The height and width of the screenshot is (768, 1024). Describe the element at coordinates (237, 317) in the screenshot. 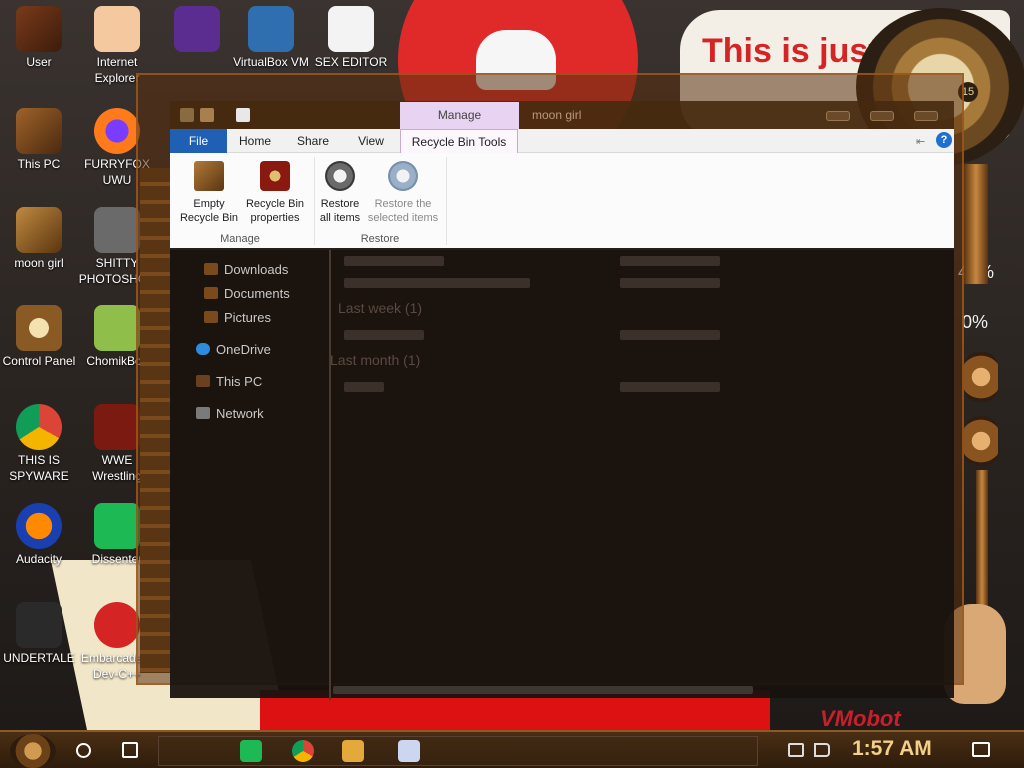

I see `nav-item-pictures: Pictures` at that location.